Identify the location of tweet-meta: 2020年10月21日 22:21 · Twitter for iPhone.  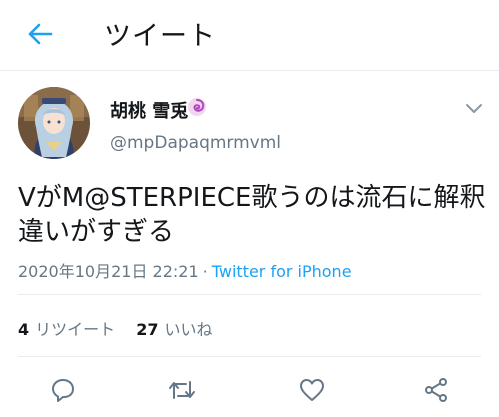
(185, 270).